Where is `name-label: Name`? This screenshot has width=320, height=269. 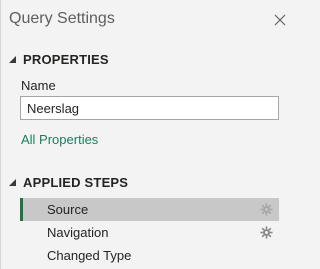
name-label: Name is located at coordinates (38, 85).